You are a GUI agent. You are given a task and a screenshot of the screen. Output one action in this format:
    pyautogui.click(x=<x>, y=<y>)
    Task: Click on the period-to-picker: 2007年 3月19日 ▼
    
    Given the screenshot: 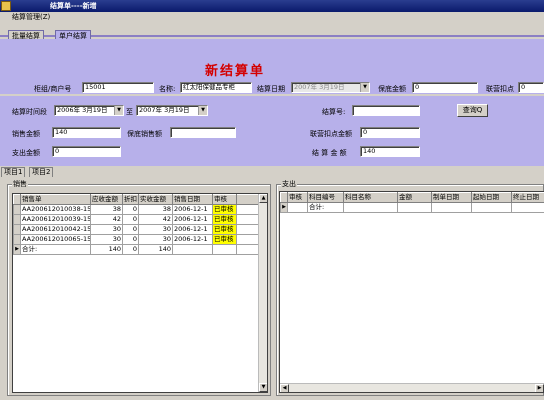 What is the action you would take?
    pyautogui.click(x=172, y=110)
    